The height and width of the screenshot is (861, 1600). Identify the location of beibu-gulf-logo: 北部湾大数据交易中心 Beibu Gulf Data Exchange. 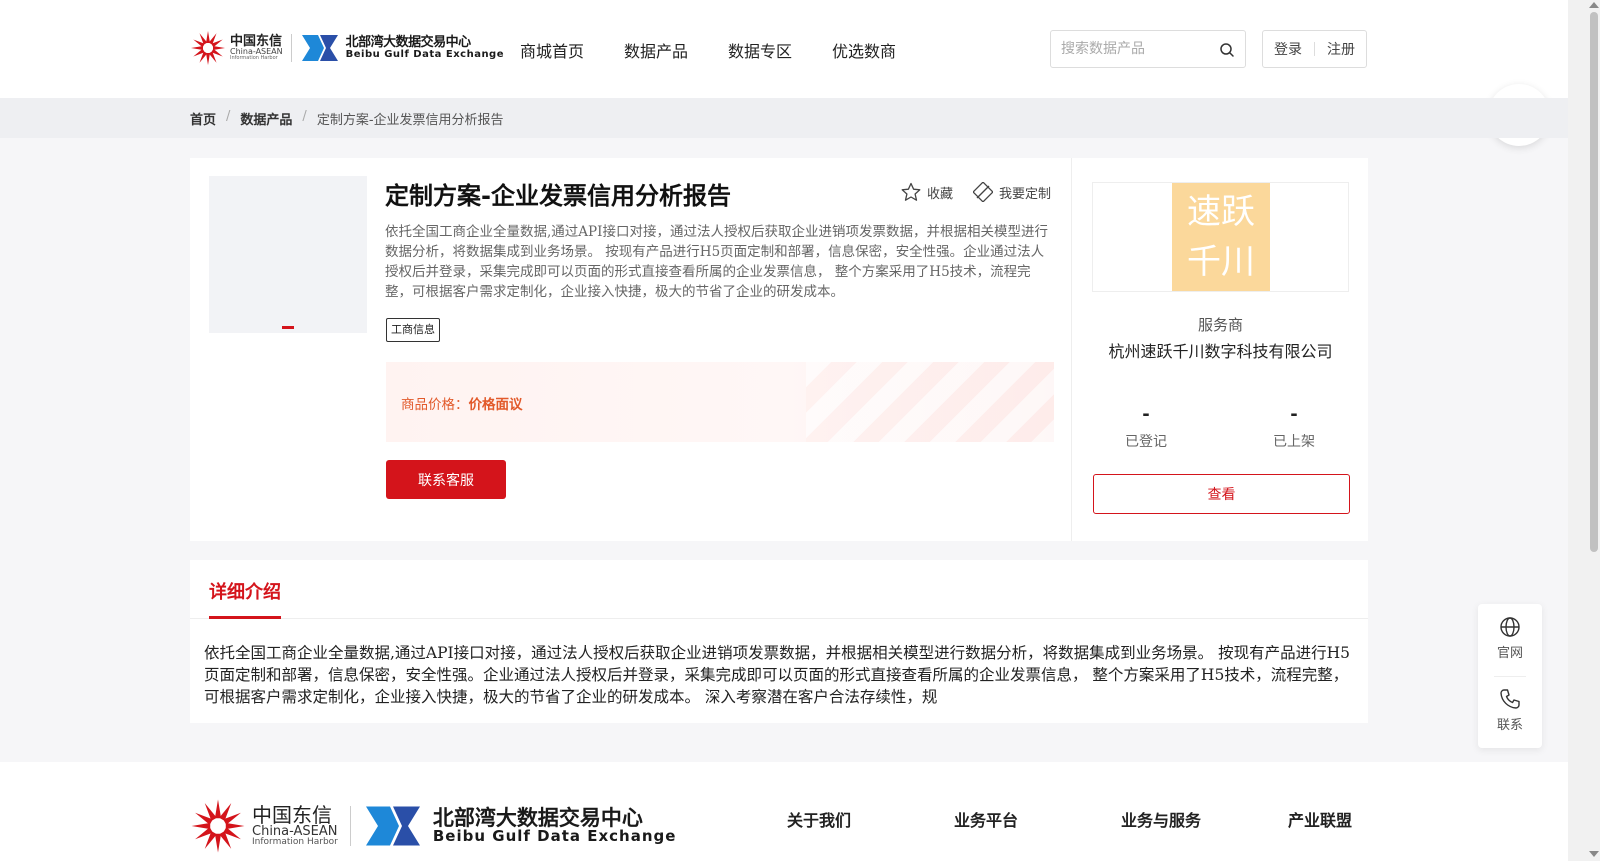
(402, 48).